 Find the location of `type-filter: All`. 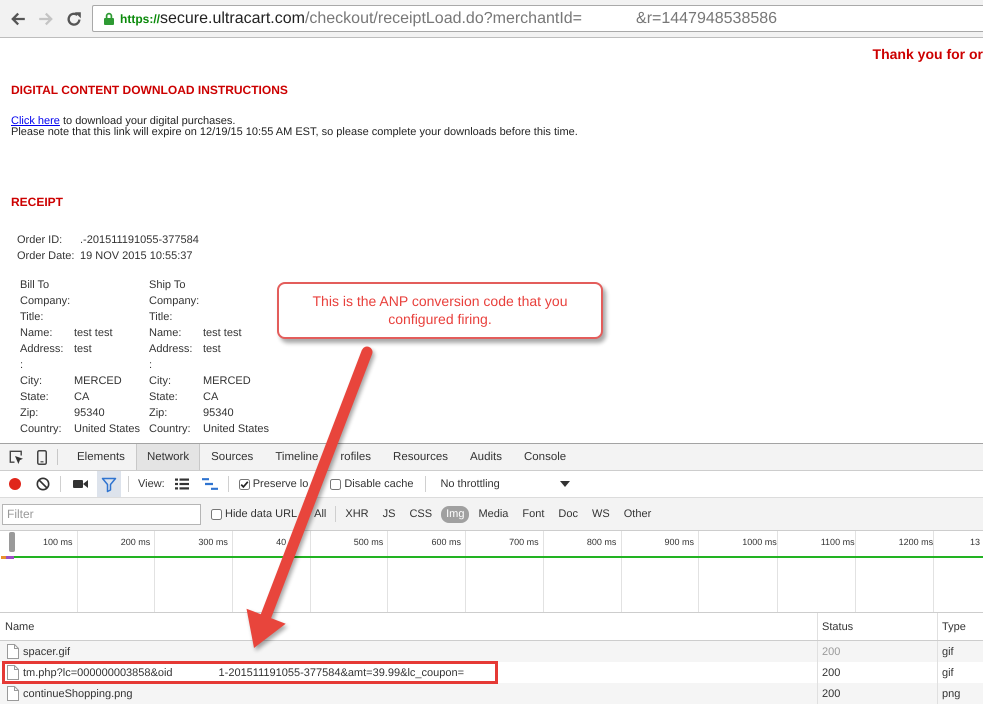

type-filter: All is located at coordinates (320, 514).